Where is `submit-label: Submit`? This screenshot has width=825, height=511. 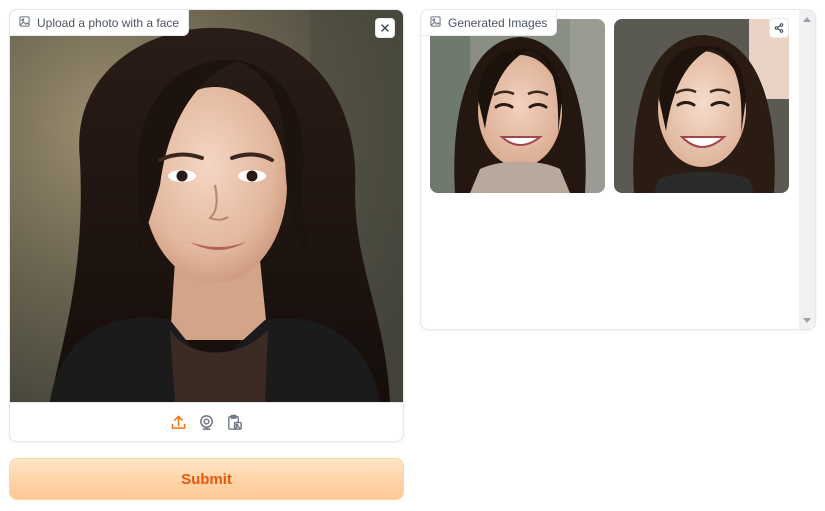
submit-label: Submit is located at coordinates (206, 479).